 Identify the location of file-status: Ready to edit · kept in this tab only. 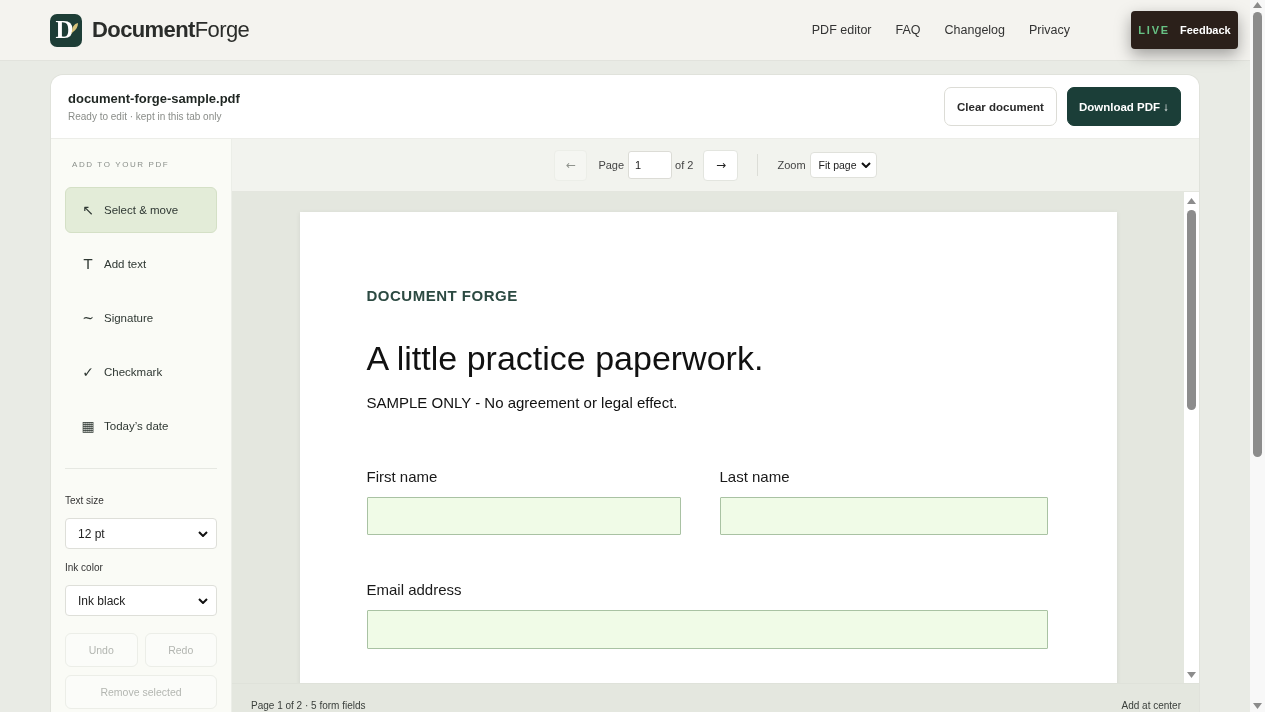
(145, 116).